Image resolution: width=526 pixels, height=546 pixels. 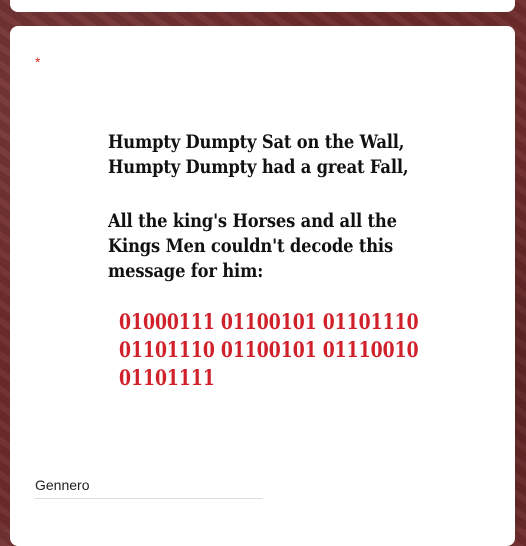 What do you see at coordinates (167, 377) in the screenshot?
I see `binary-line: 01101111` at bounding box center [167, 377].